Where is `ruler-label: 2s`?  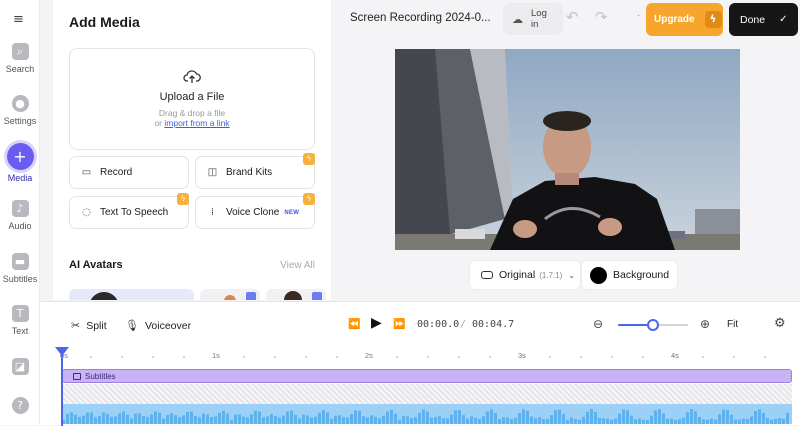 ruler-label: 2s is located at coordinates (369, 355).